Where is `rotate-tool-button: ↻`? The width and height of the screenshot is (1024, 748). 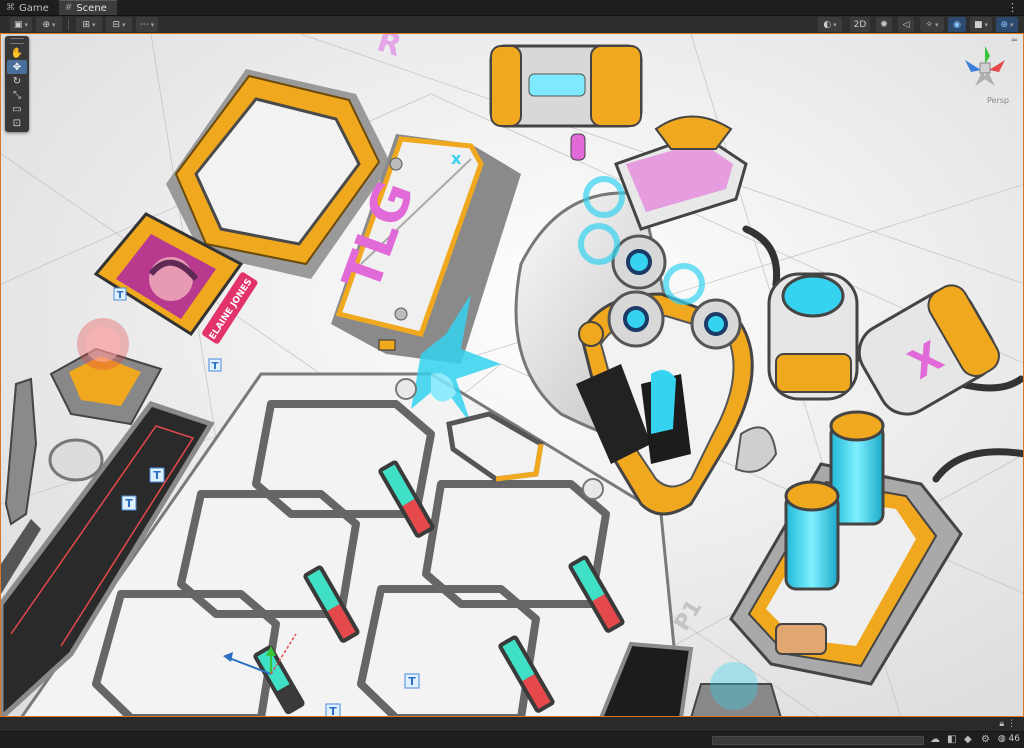 rotate-tool-button: ↻ is located at coordinates (17, 81).